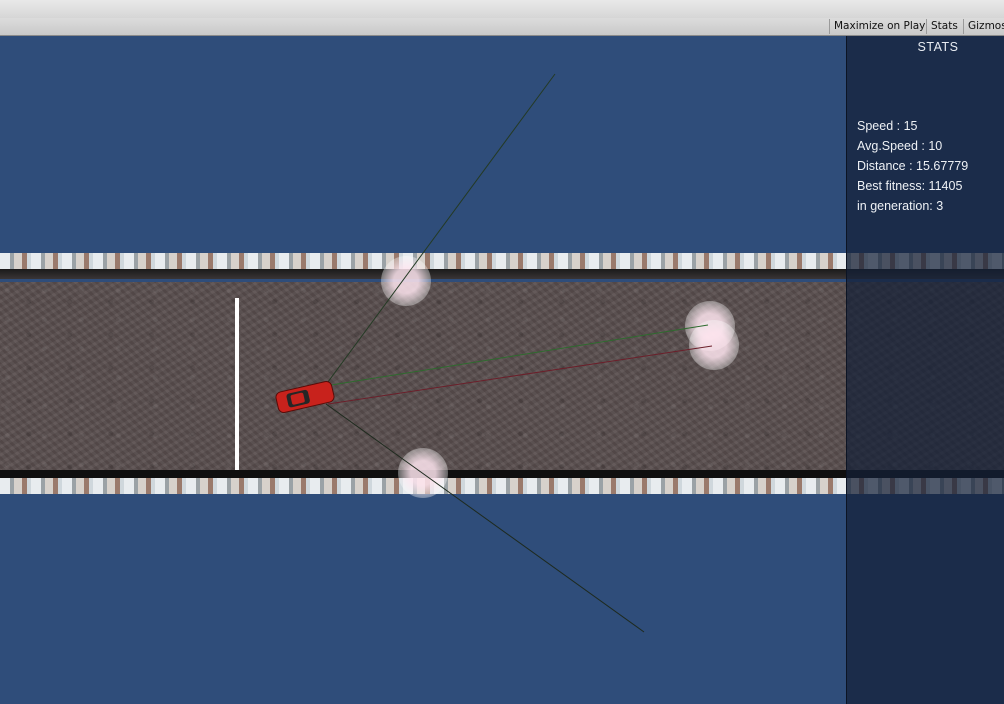 Image resolution: width=1004 pixels, height=704 pixels. What do you see at coordinates (983, 26) in the screenshot?
I see `gizmos-button: Gizmos` at bounding box center [983, 26].